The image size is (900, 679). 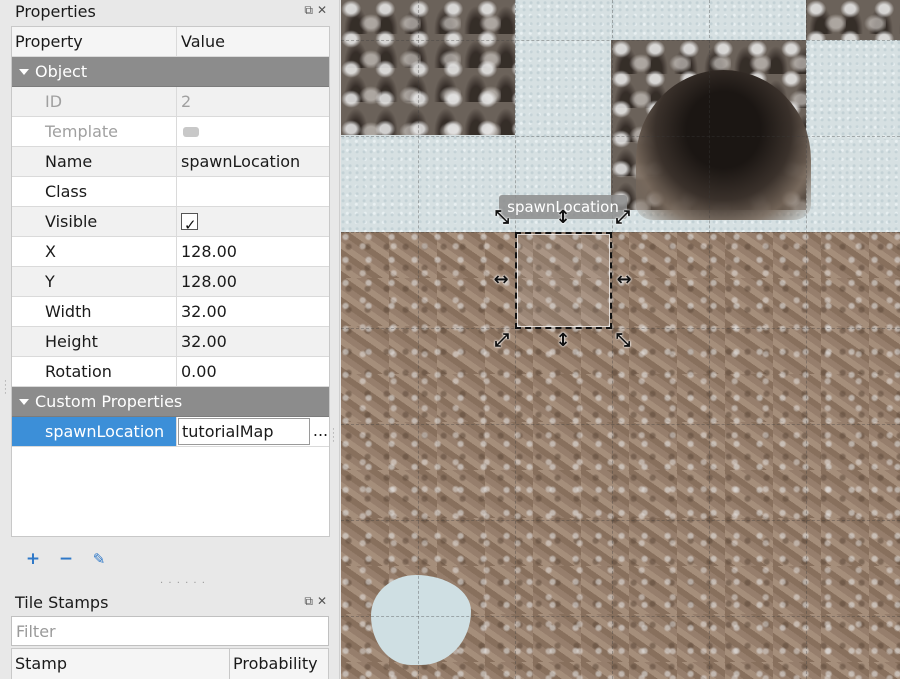 What do you see at coordinates (253, 311) in the screenshot?
I see `property-width-value: 32.00` at bounding box center [253, 311].